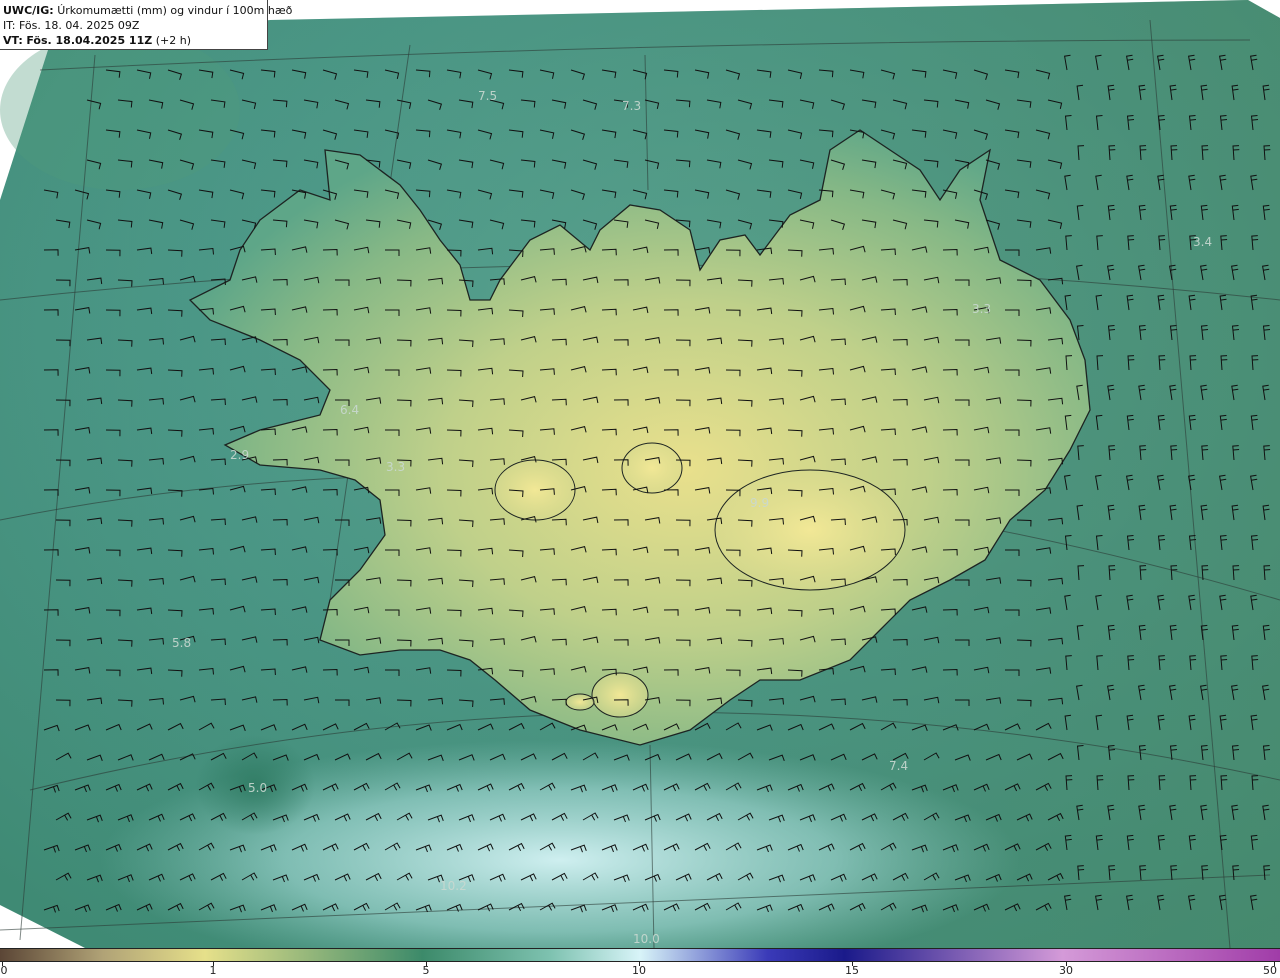  What do you see at coordinates (13, 40) in the screenshot?
I see `valid-label: VT:` at bounding box center [13, 40].